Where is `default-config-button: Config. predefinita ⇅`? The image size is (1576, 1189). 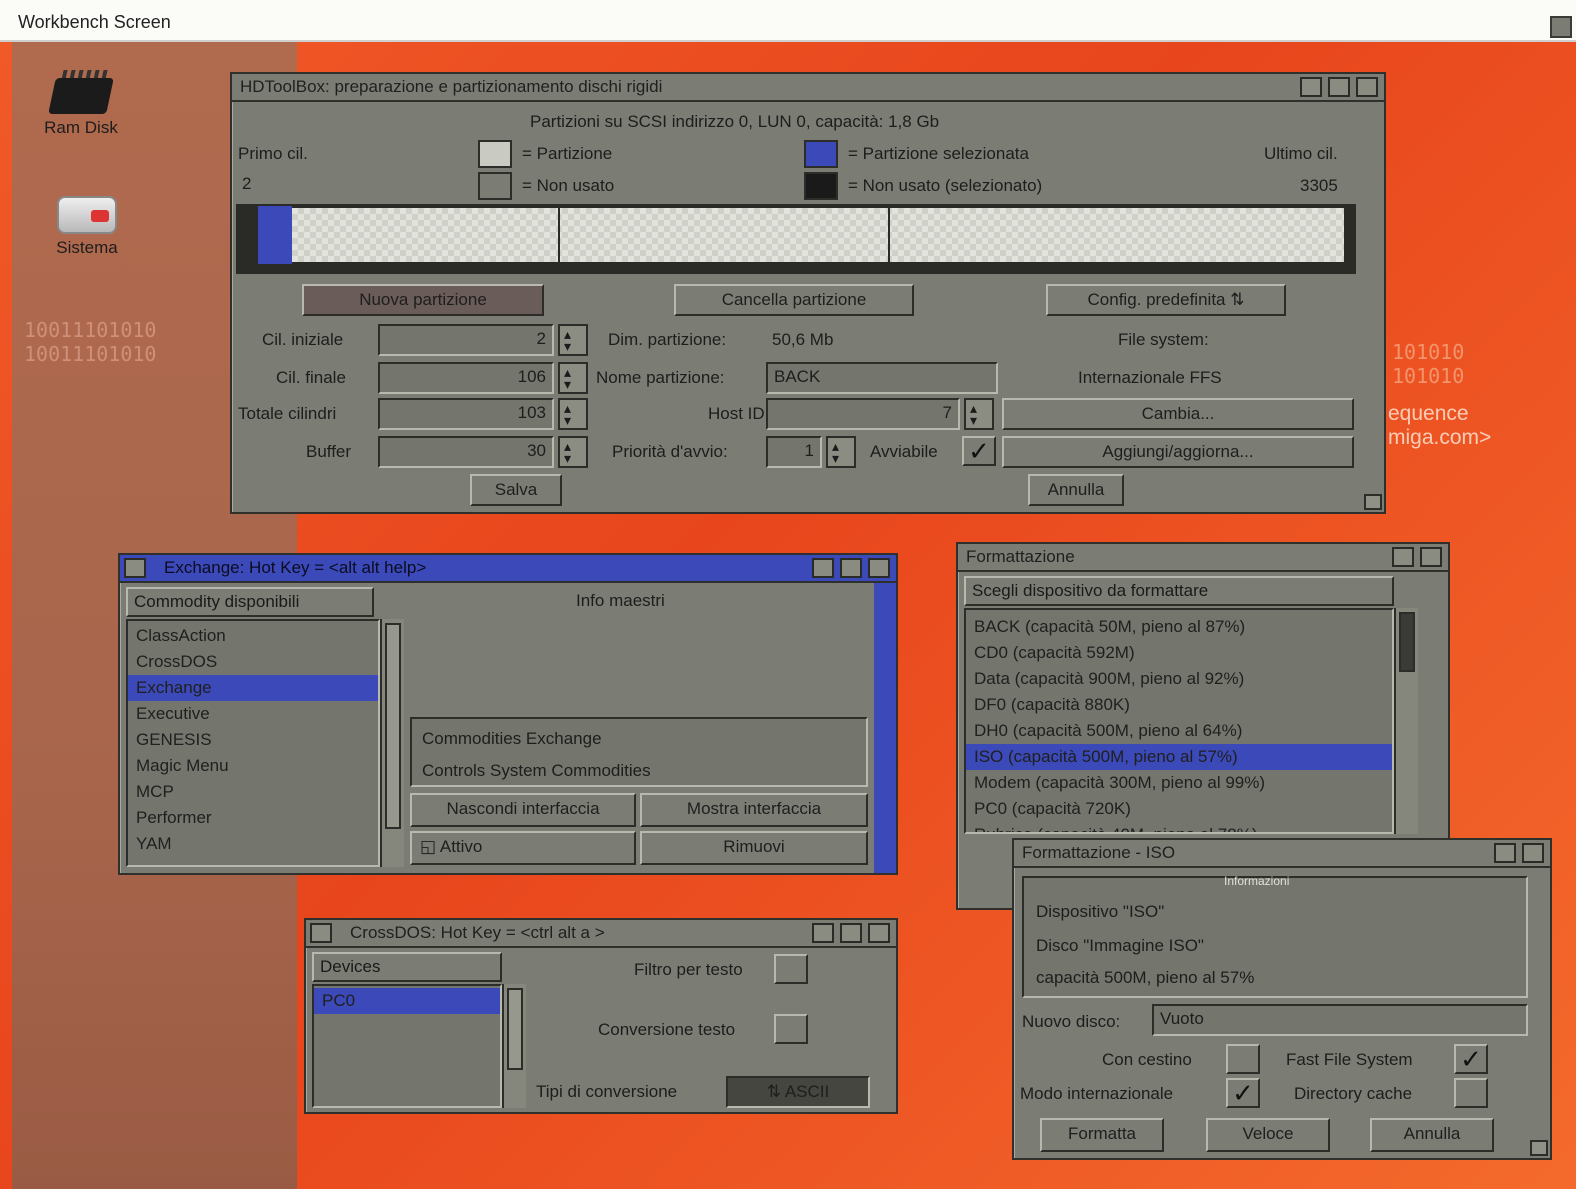
default-config-button: Config. predefinita ⇅ is located at coordinates (1166, 300).